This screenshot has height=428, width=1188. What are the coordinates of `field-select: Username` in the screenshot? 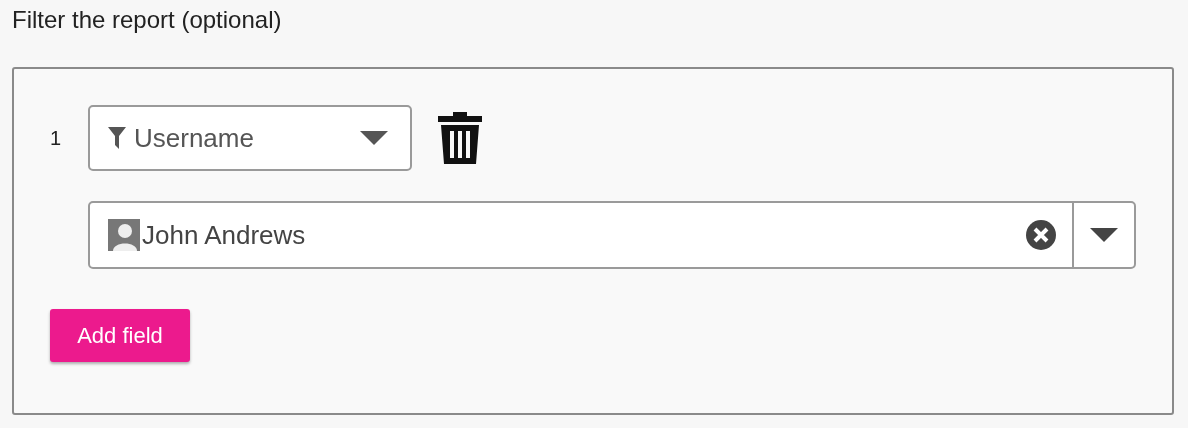 It's located at (250, 138).